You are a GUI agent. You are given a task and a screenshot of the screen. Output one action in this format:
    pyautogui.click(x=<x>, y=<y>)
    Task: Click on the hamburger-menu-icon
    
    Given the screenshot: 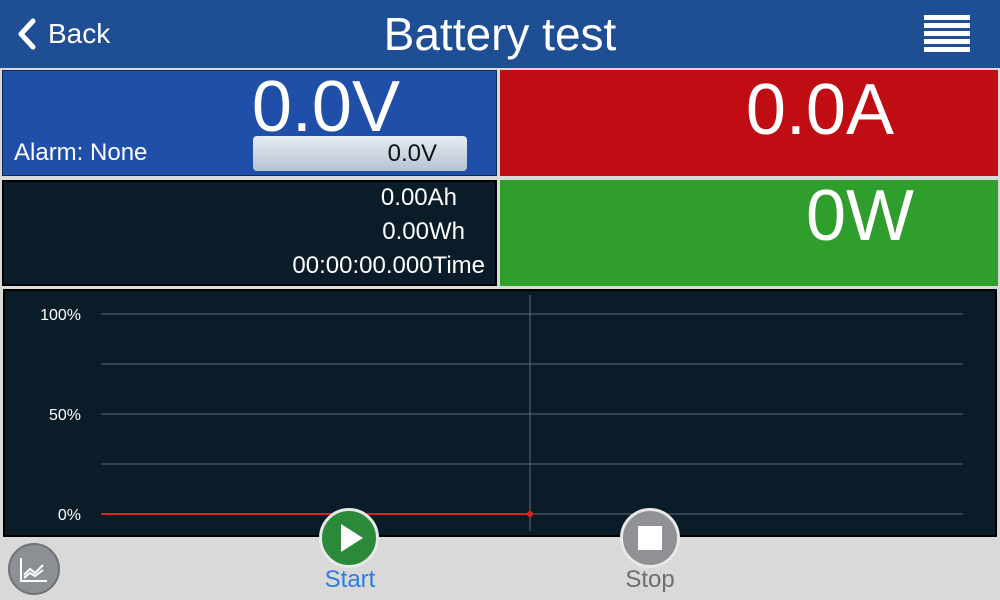 What is the action you would take?
    pyautogui.click(x=947, y=34)
    